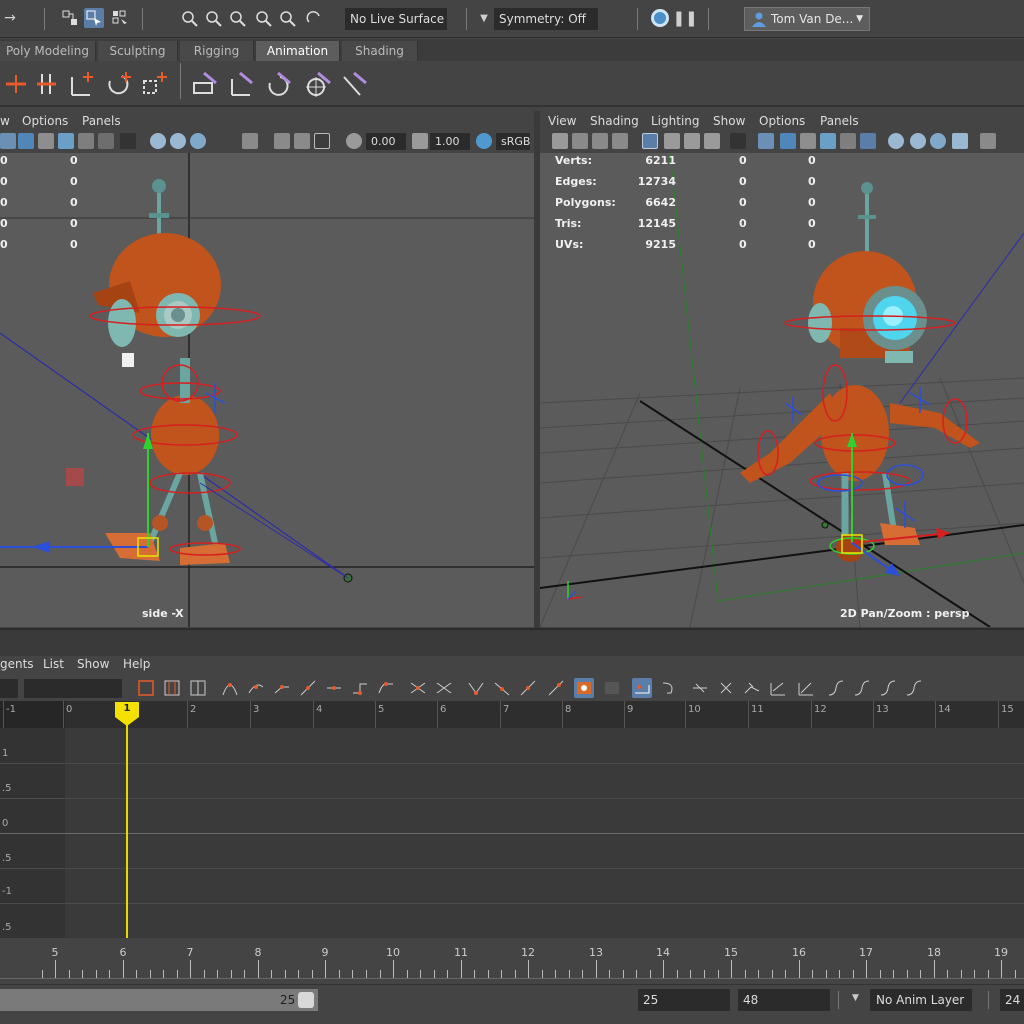 Image resolution: width=1024 pixels, height=1024 pixels. Describe the element at coordinates (512, 960) in the screenshot. I see `time-slider: 5 6 7 8 9 10 11 12 13 14 15 16 17 18 19` at that location.